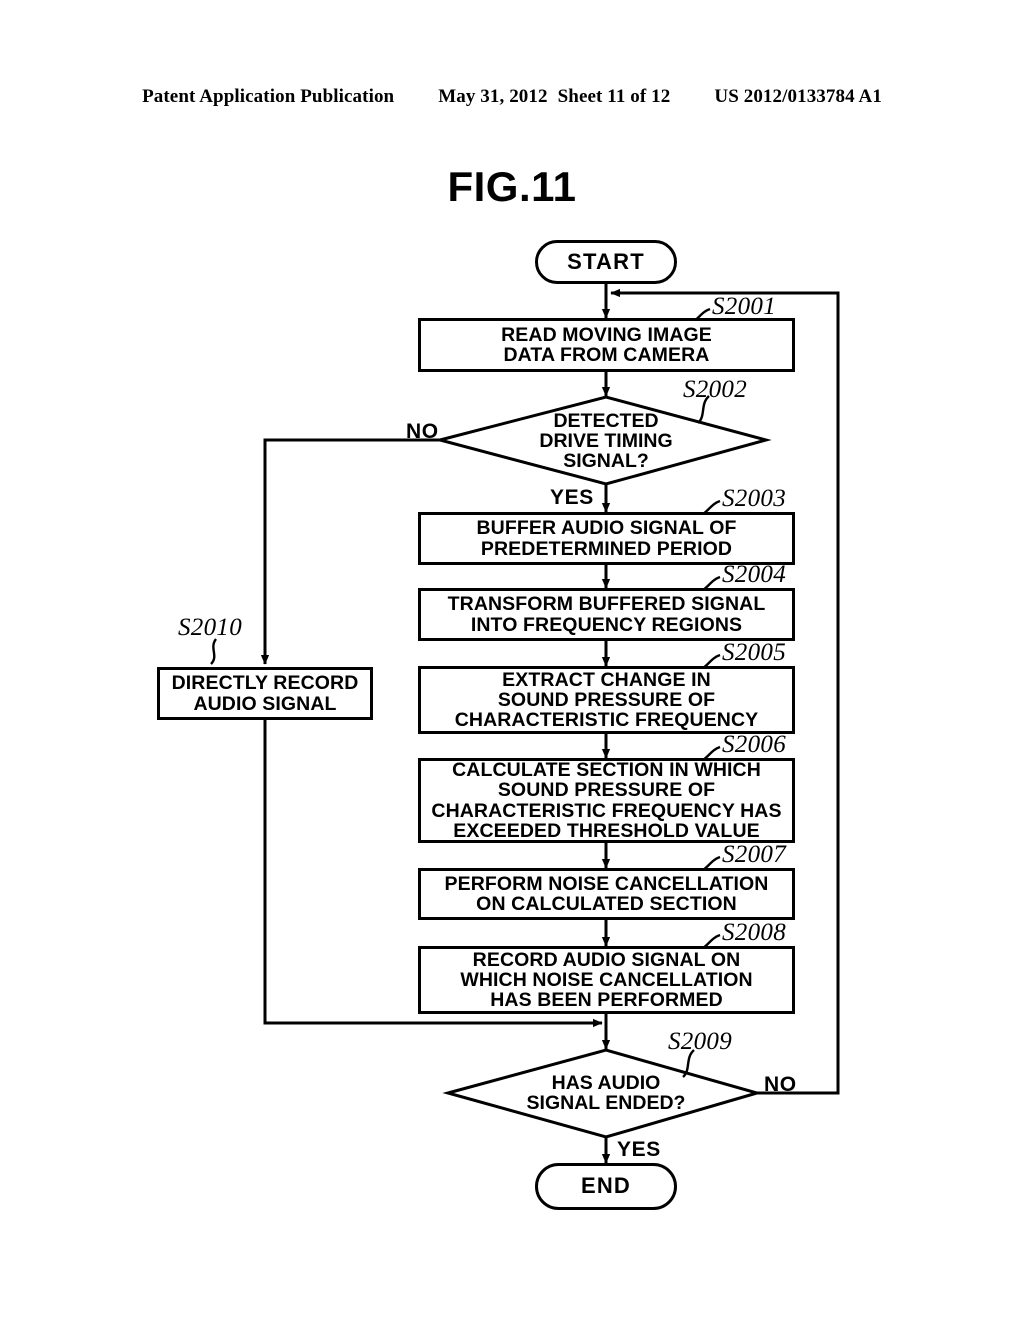  I want to click on s2006-line-1: CALCULATE SECTION IN WHICH, so click(606, 769).